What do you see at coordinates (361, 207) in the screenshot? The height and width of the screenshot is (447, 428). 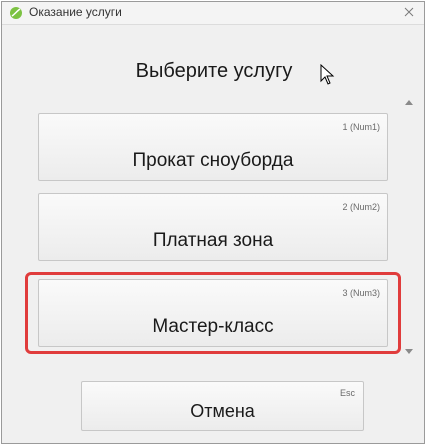 I see `service-hotkey: 2 (Num2)` at bounding box center [361, 207].